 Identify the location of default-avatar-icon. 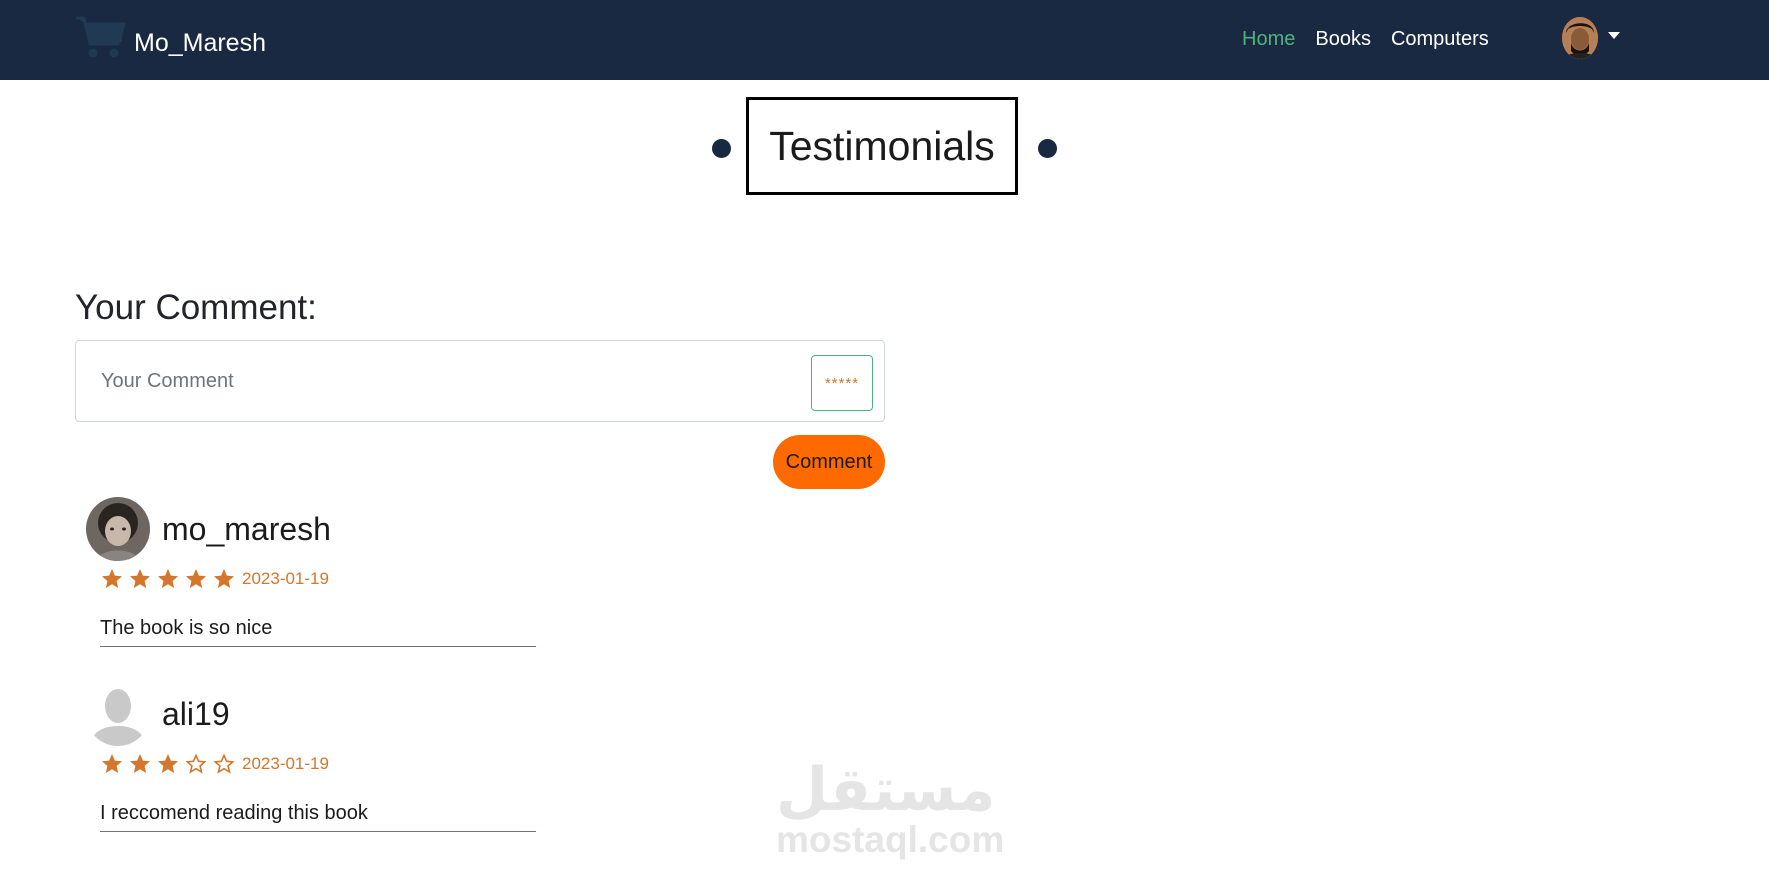
(118, 714).